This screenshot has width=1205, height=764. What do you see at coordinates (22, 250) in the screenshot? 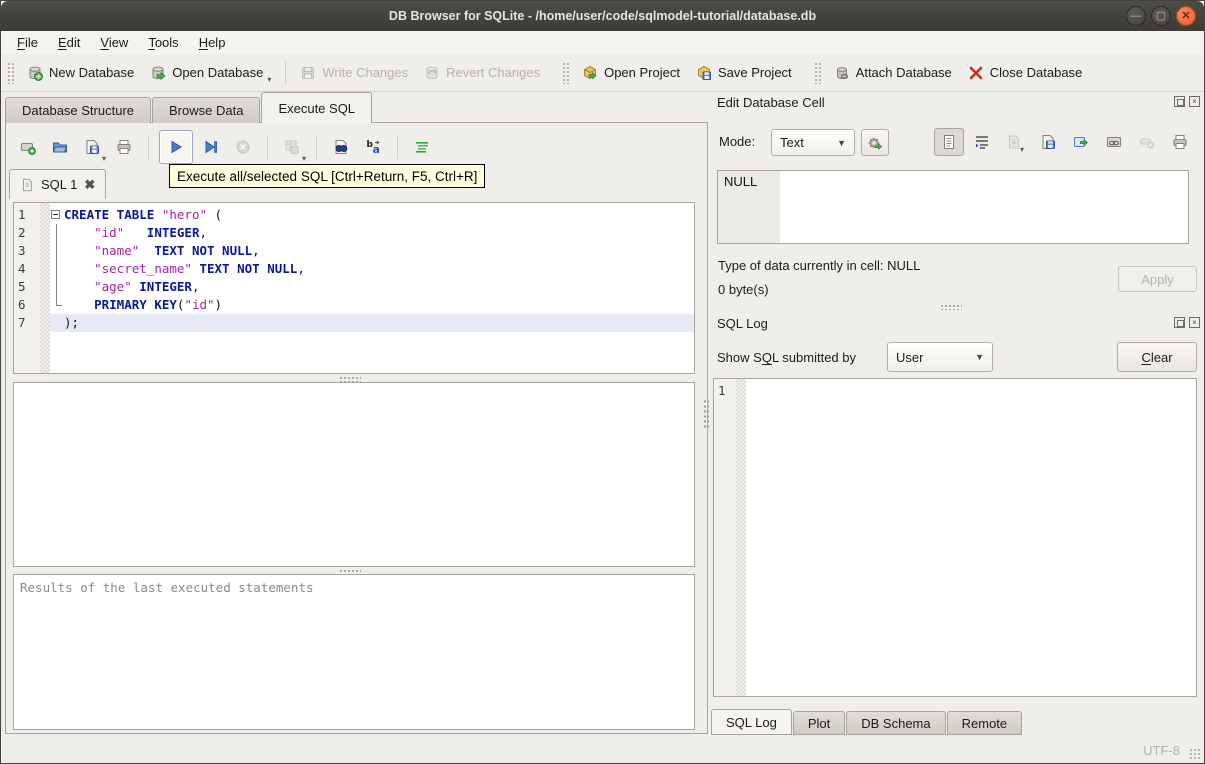
I see `line-number: 3` at bounding box center [22, 250].